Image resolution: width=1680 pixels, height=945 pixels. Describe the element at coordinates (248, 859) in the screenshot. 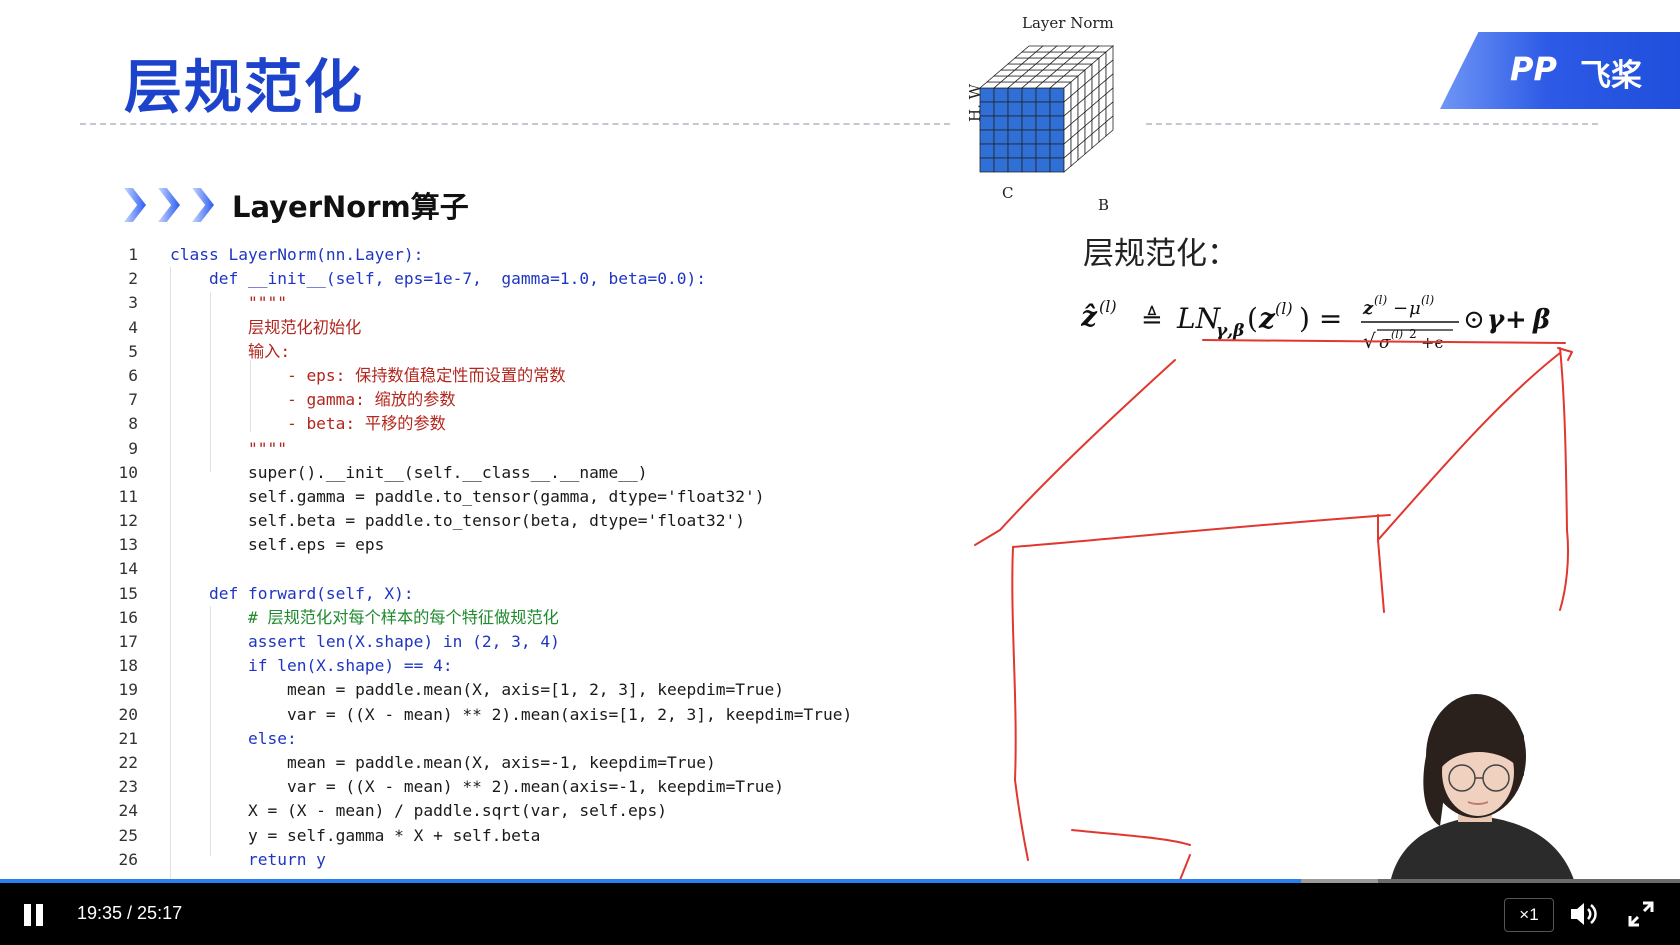

I see `code-text: return y` at that location.